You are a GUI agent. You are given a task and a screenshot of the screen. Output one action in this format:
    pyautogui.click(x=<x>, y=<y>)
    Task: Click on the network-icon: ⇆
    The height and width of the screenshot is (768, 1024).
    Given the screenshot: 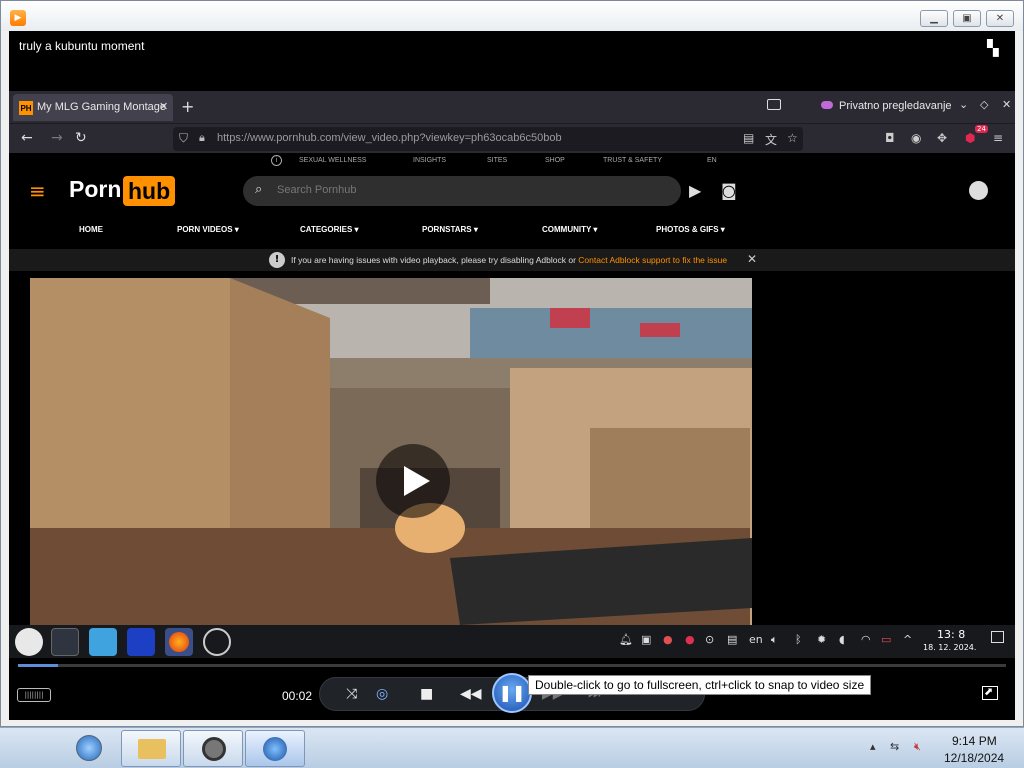 What is the action you would take?
    pyautogui.click(x=894, y=746)
    